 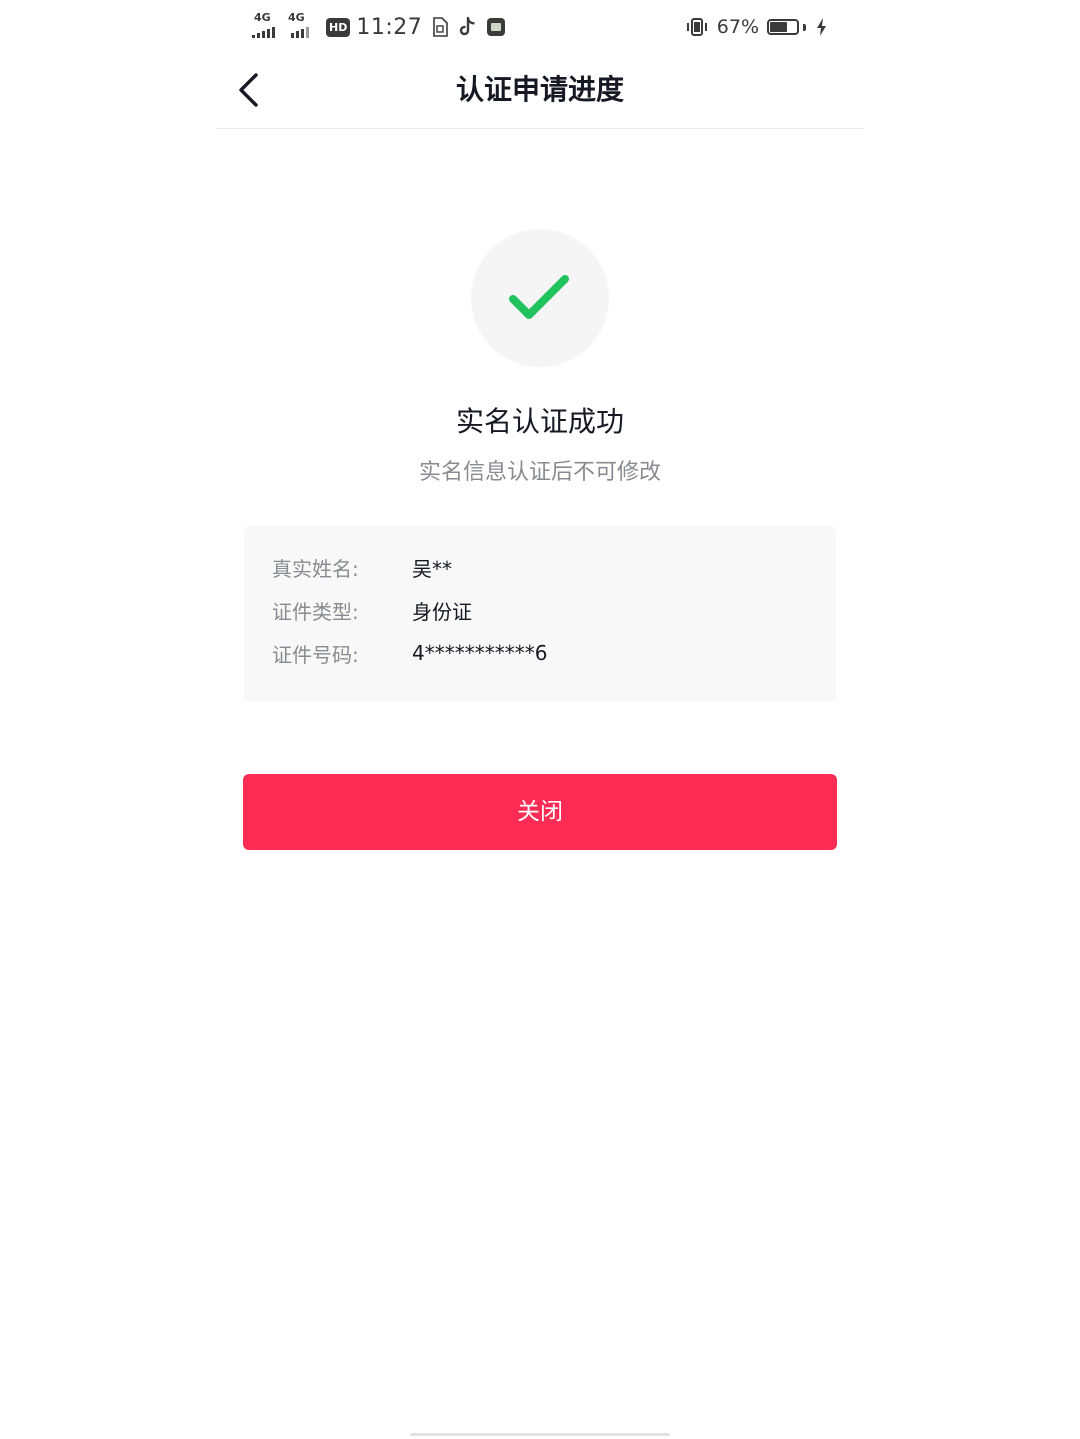 I want to click on check-icon, so click(x=539, y=297).